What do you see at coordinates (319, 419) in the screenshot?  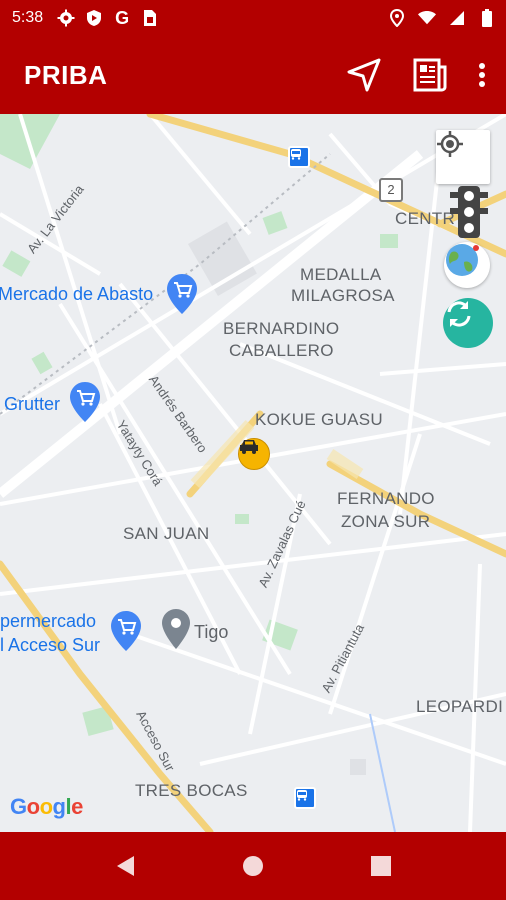 I see `neighborhood-label: KOKUE GUASU` at bounding box center [319, 419].